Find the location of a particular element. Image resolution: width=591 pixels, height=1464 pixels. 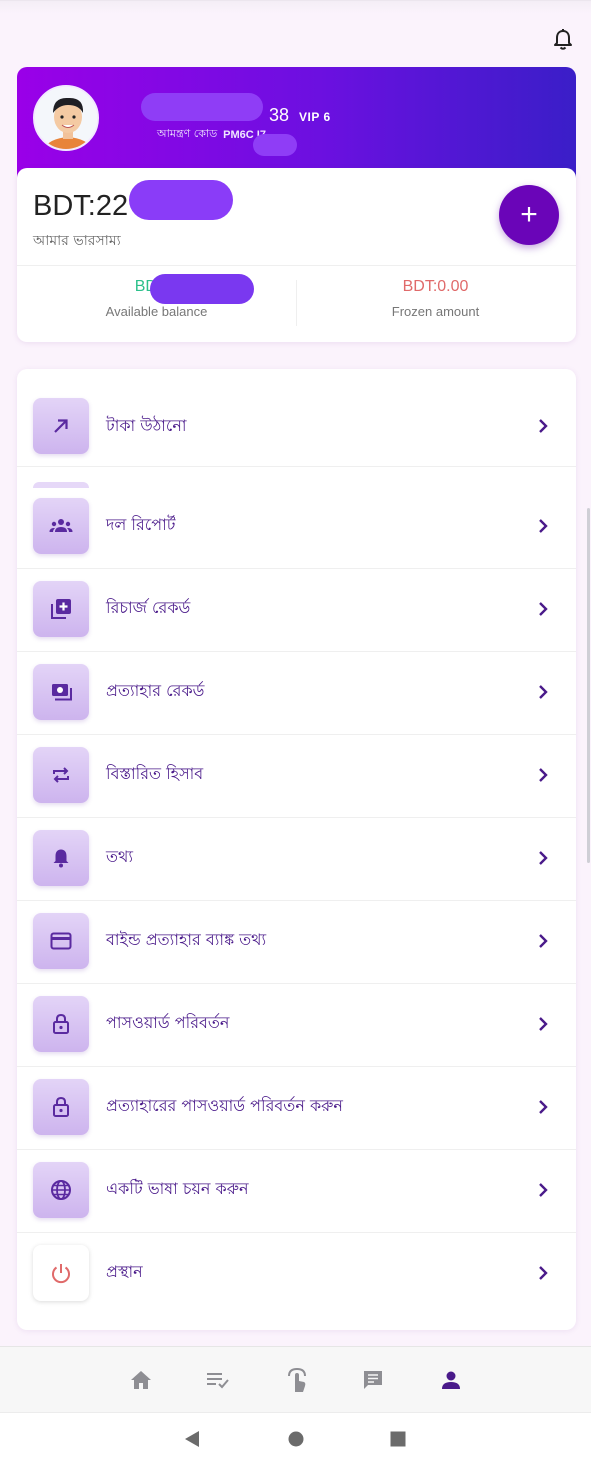

group-icon is located at coordinates (61, 526).